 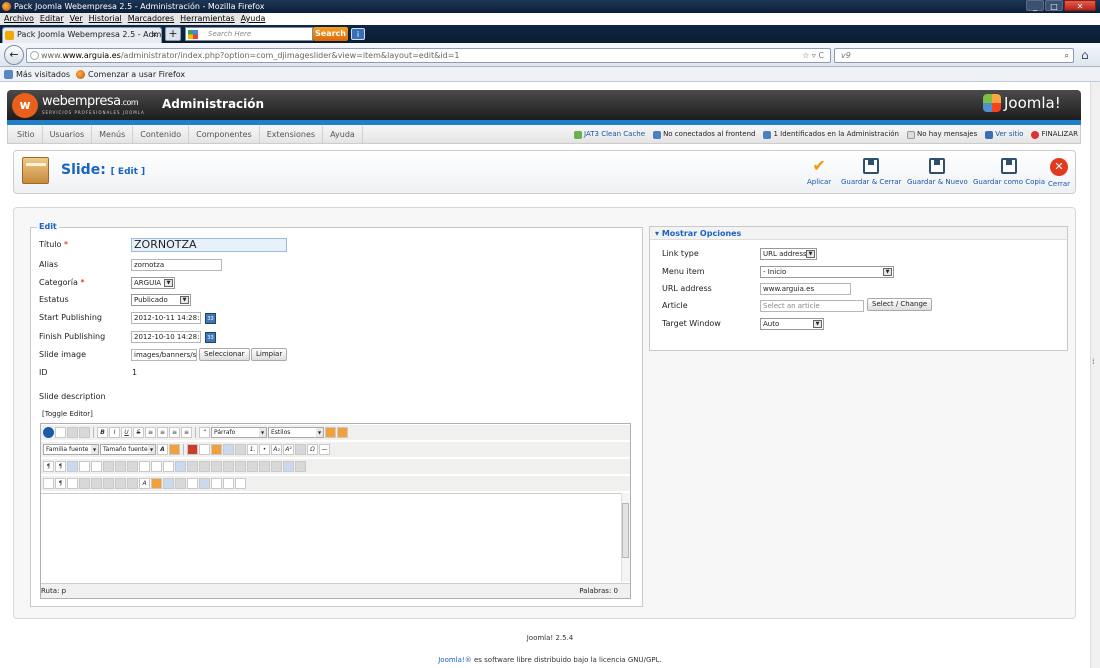 What do you see at coordinates (240, 449) in the screenshot?
I see `outdent-icon` at bounding box center [240, 449].